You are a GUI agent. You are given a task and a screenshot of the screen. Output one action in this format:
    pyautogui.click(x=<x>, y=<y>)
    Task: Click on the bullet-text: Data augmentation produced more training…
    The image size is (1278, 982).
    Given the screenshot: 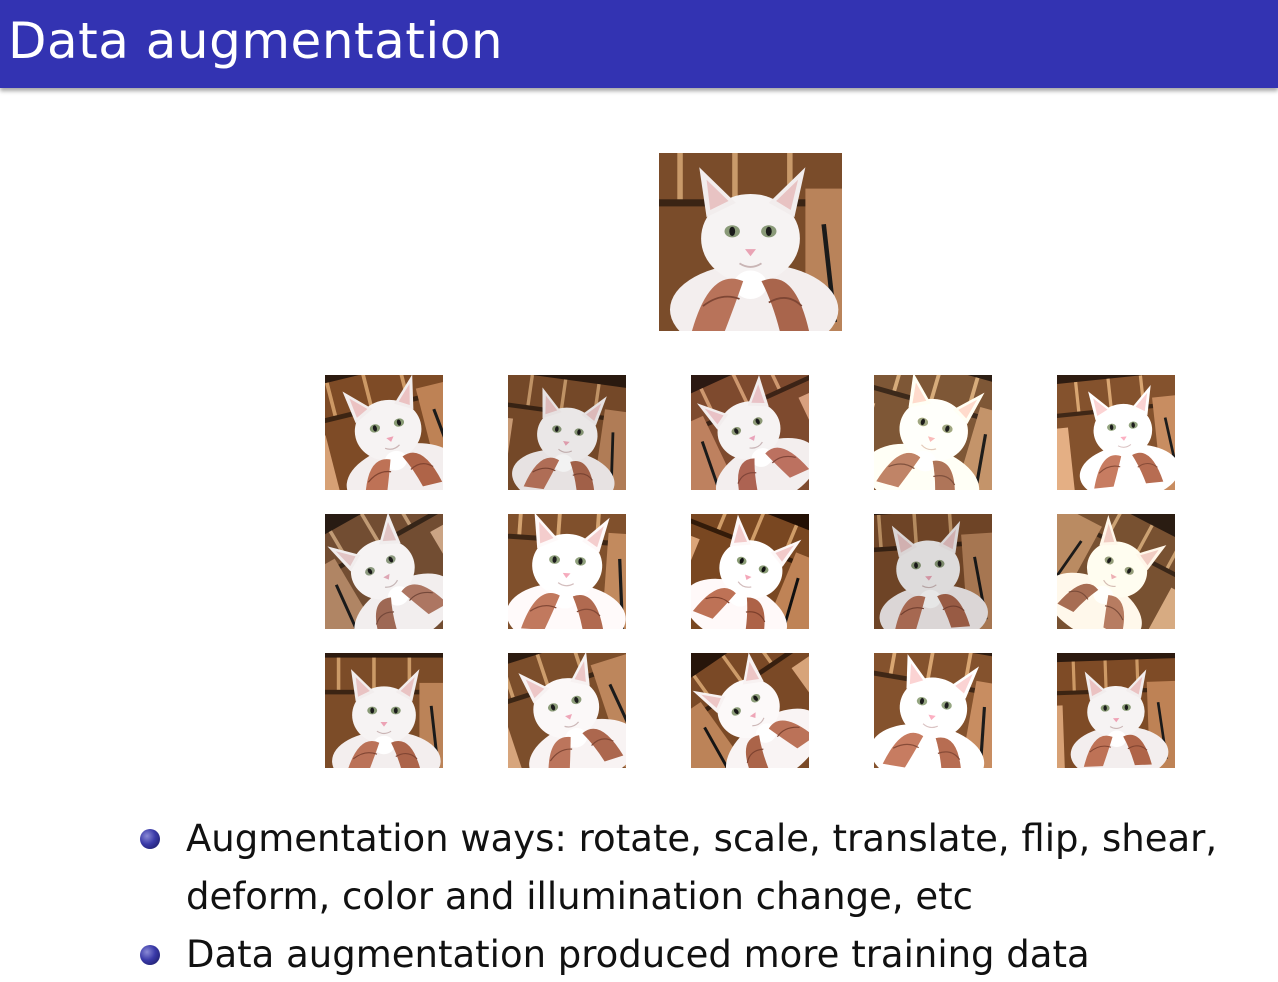 What is the action you would take?
    pyautogui.click(x=638, y=954)
    